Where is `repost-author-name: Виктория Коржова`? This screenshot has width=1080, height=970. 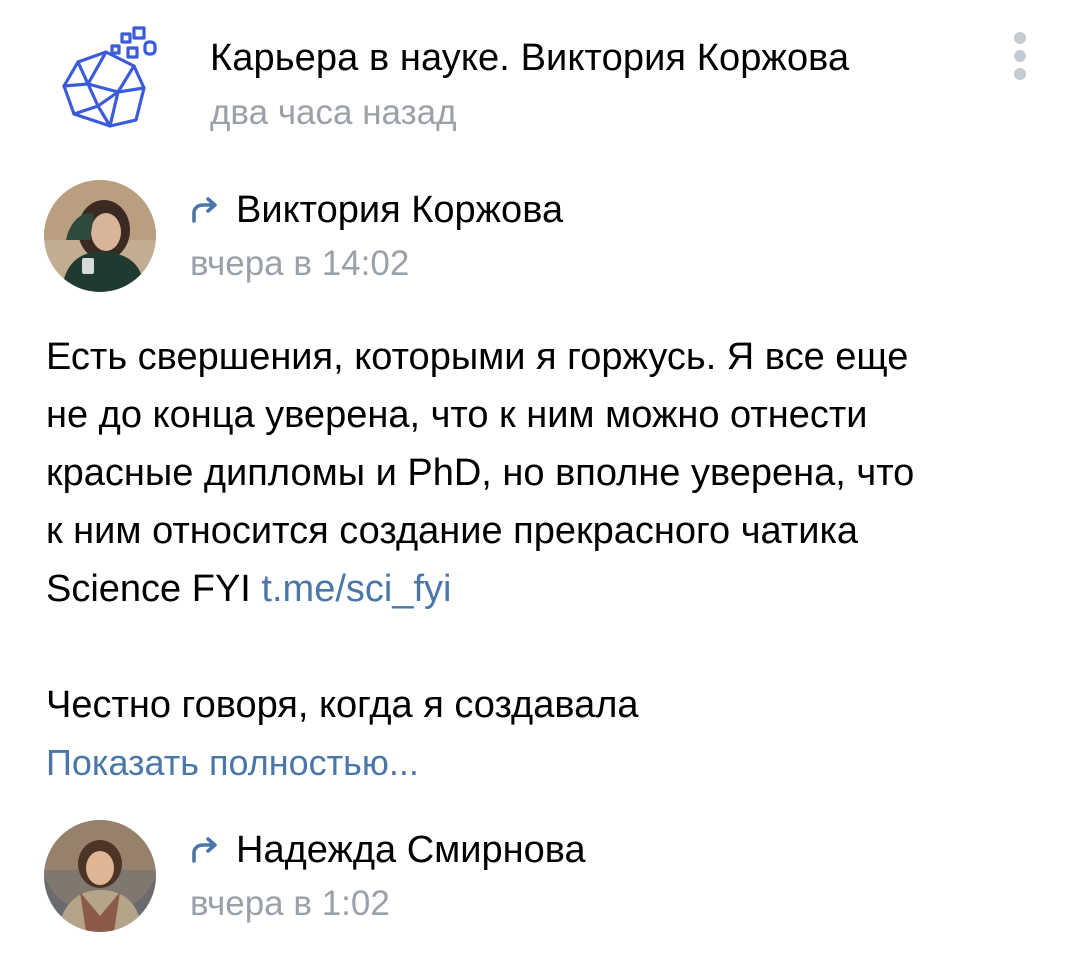 repost-author-name: Виктория Коржова is located at coordinates (399, 210).